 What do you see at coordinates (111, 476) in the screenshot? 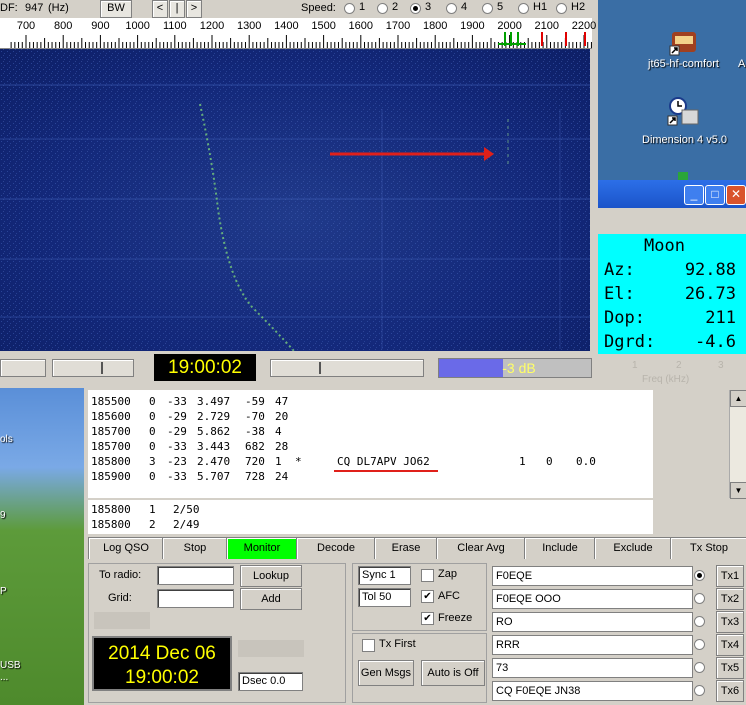
I see `decode-time: 185900` at bounding box center [111, 476].